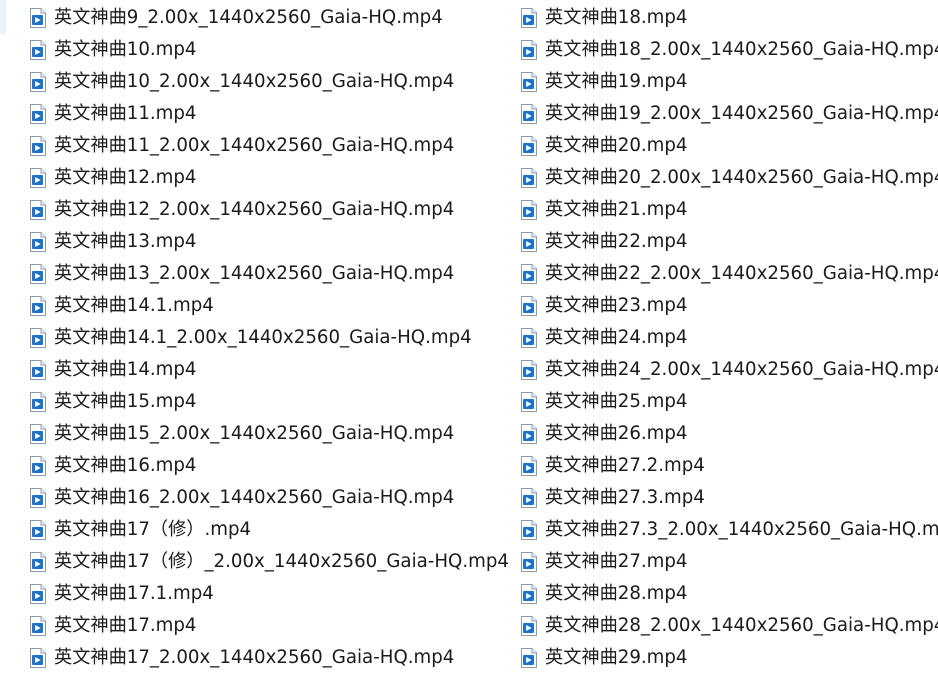  I want to click on file-item: 英文神曲18_2.00x_1440x2560_Gaia-HQ.mp4, so click(727, 50).